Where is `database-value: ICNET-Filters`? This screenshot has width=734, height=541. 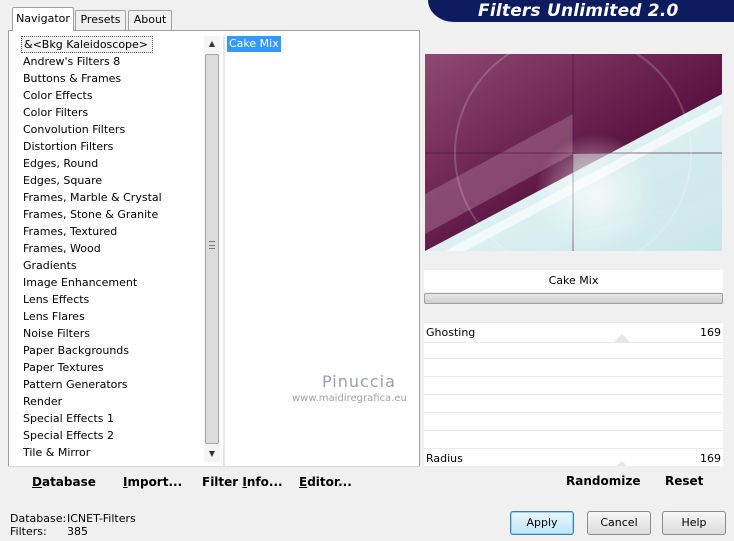
database-value: ICNET-Filters is located at coordinates (101, 518).